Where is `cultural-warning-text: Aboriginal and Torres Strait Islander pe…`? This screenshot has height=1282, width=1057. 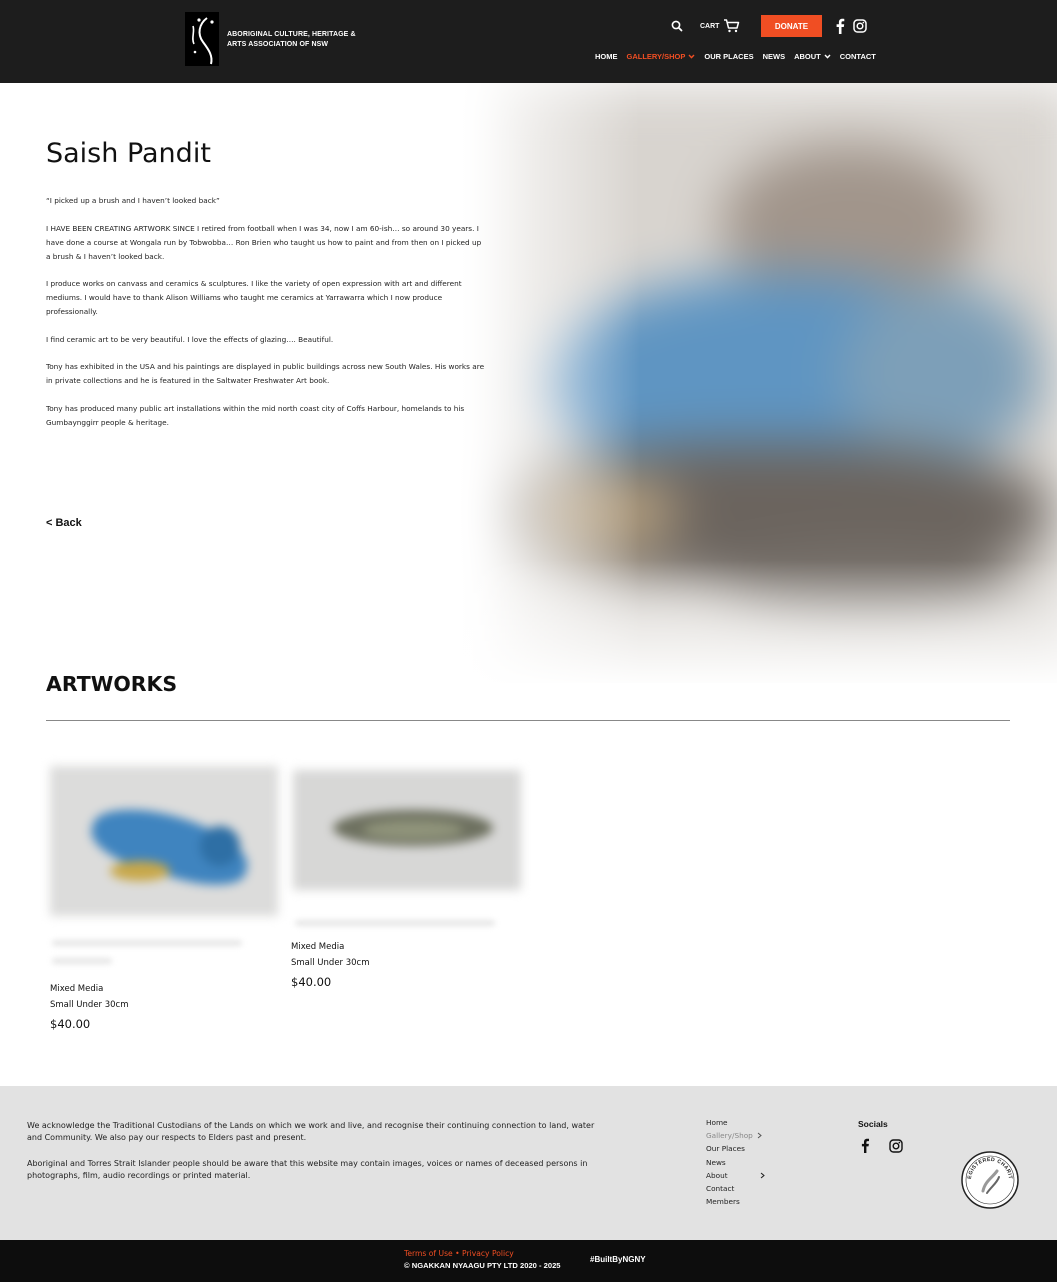
cultural-warning-text: Aboriginal and Torres Strait Islander pe… is located at coordinates (307, 1169).